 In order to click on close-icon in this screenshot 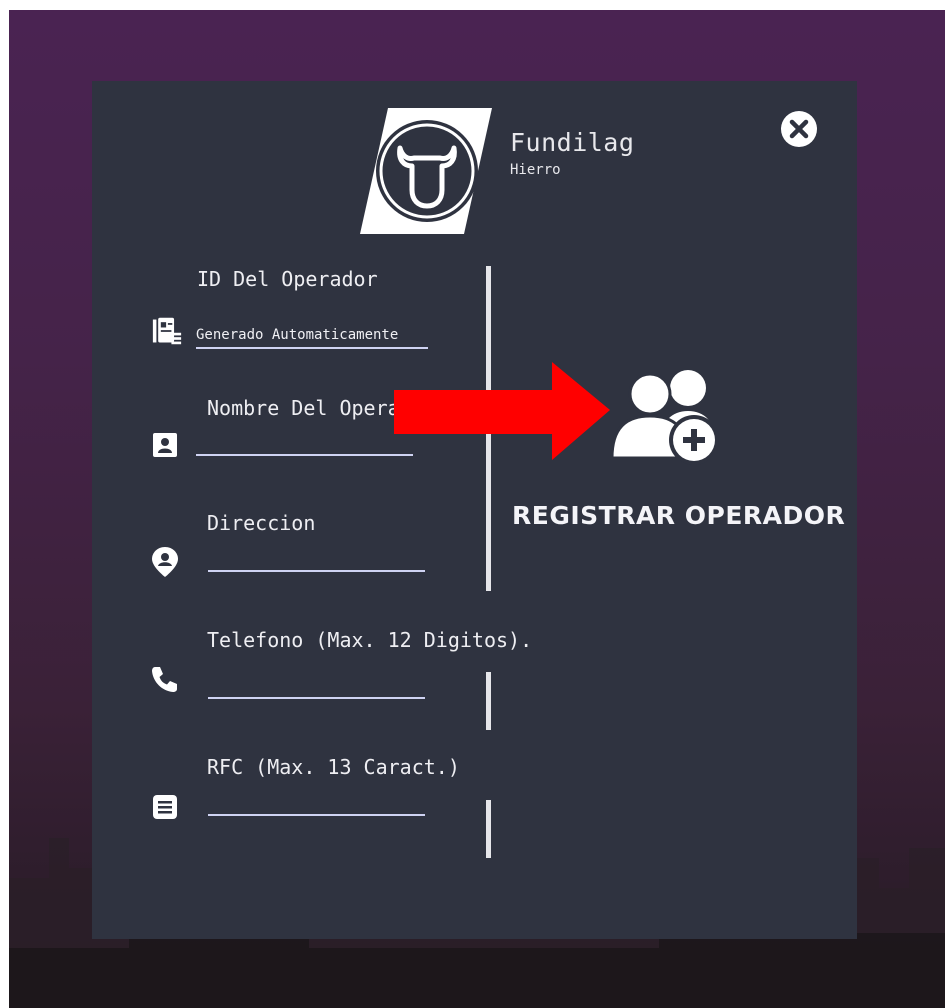, I will do `click(799, 129)`.